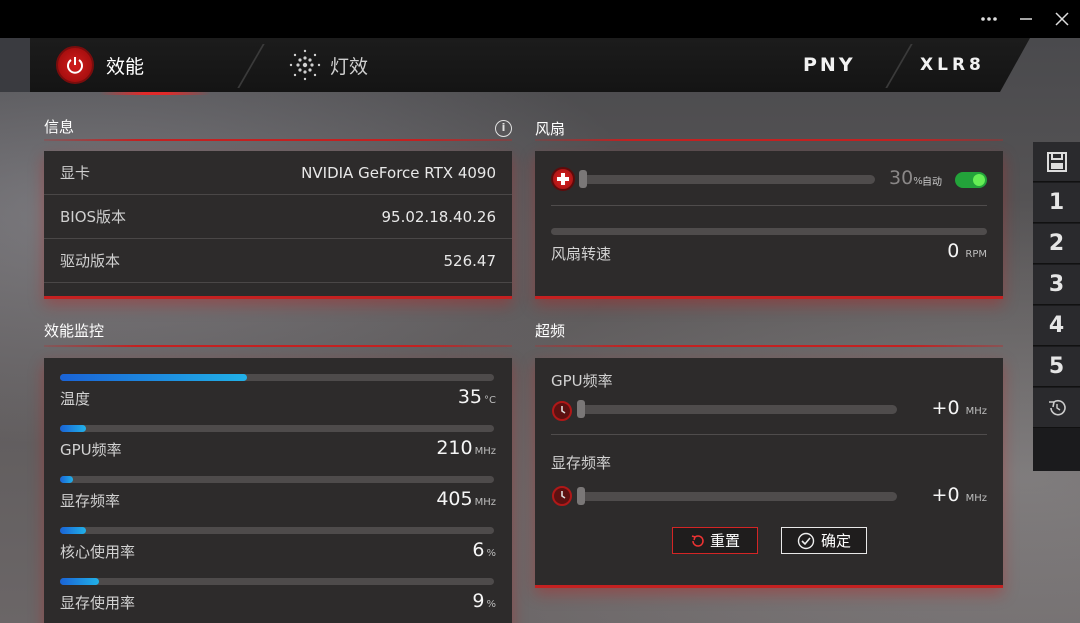  What do you see at coordinates (75, 173) in the screenshot?
I see `info-label: 显卡` at bounding box center [75, 173].